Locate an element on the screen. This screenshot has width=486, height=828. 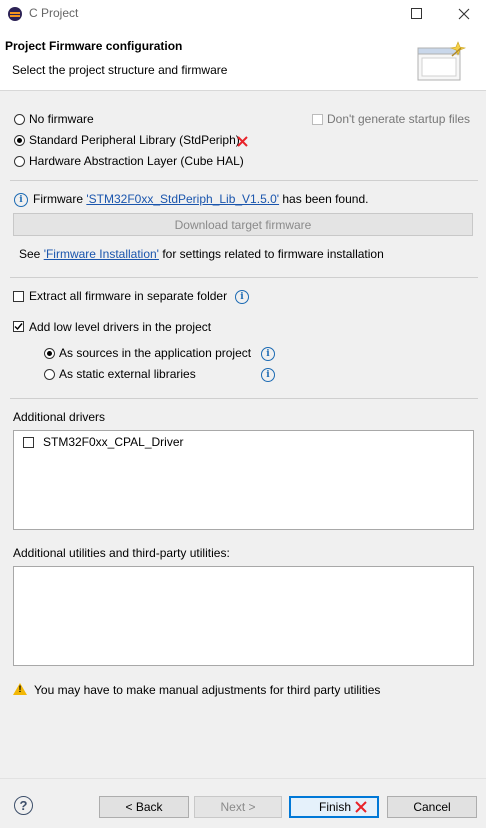
list-item: STM32F0xx_CPAL_Driver is located at coordinates (113, 442).